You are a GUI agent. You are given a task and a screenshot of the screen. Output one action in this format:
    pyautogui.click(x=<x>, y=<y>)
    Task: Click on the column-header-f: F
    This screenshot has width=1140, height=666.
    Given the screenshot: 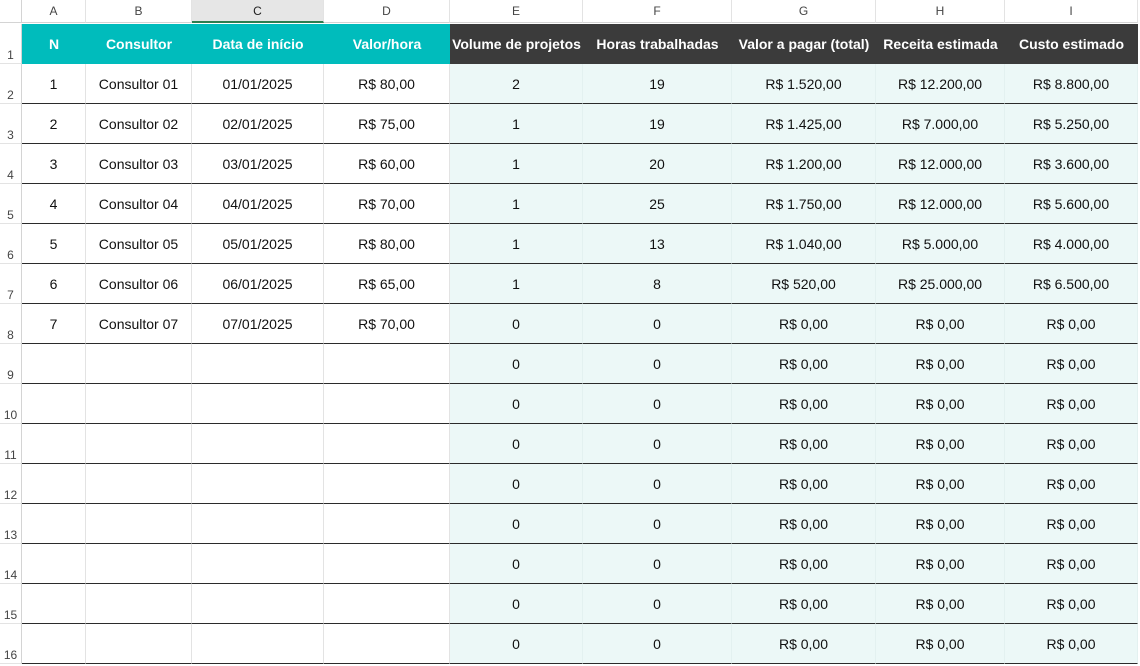 What is the action you would take?
    pyautogui.click(x=657, y=11)
    